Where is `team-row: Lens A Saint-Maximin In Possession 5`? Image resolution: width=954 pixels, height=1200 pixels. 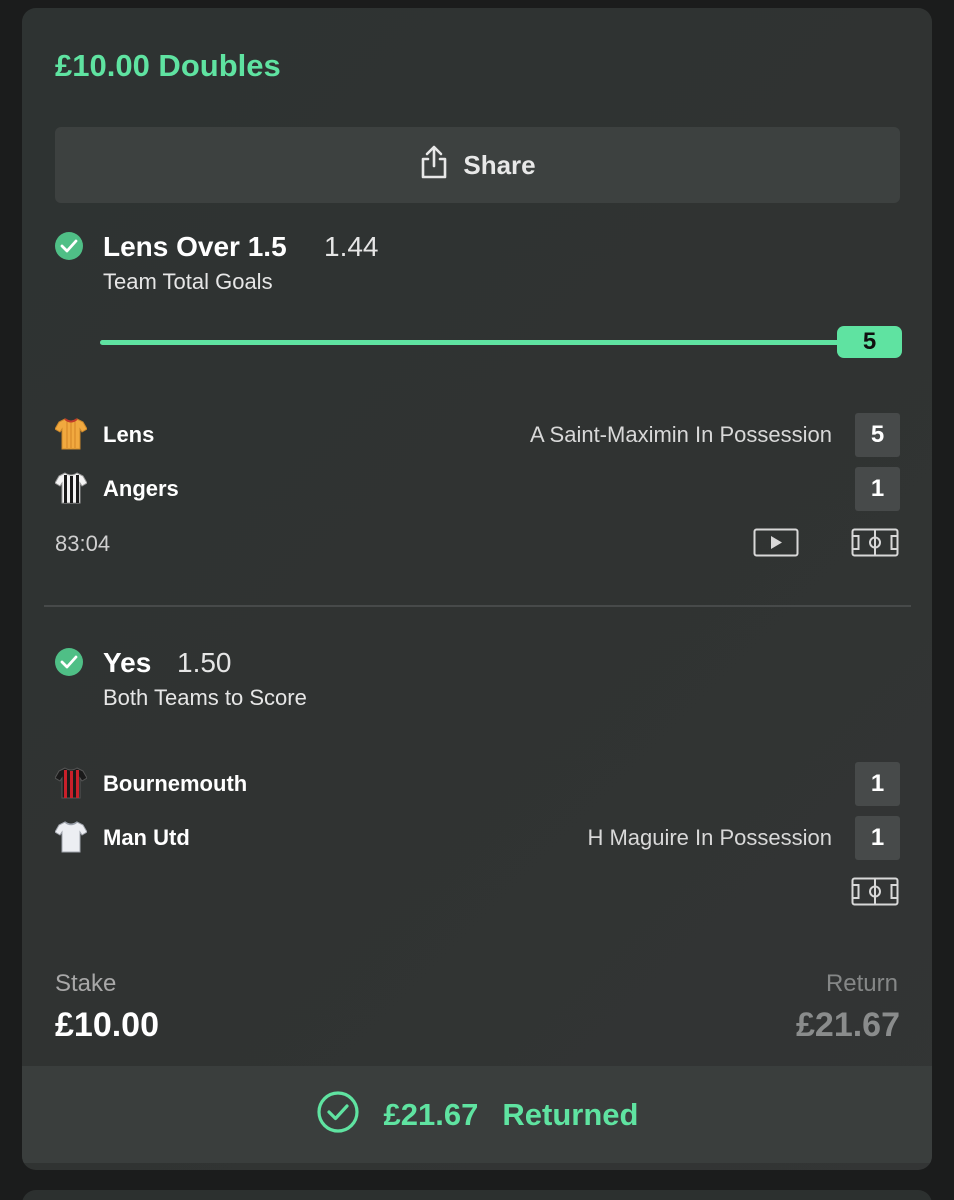 team-row: Lens A Saint-Maximin In Possession 5 is located at coordinates (477, 435).